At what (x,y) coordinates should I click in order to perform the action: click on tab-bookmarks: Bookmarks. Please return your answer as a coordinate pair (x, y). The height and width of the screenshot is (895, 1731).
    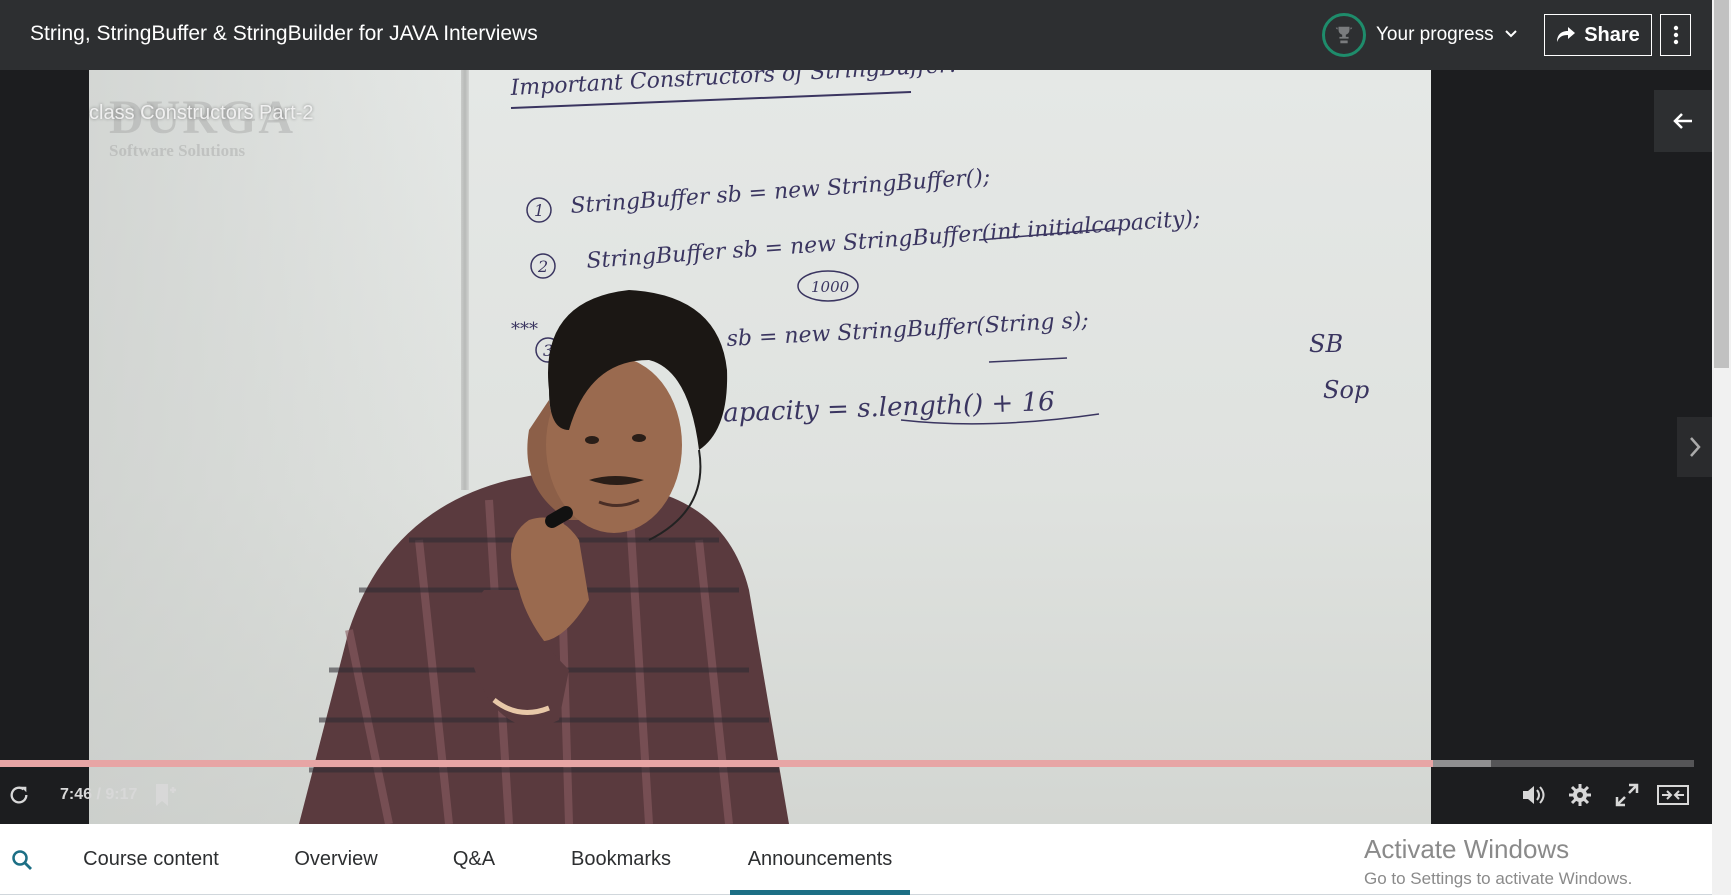
    Looking at the image, I should click on (621, 859).